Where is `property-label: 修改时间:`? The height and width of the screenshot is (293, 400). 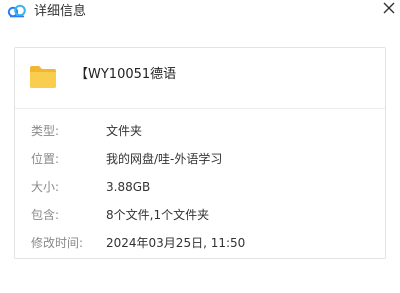
property-label: 修改时间: is located at coordinates (57, 243).